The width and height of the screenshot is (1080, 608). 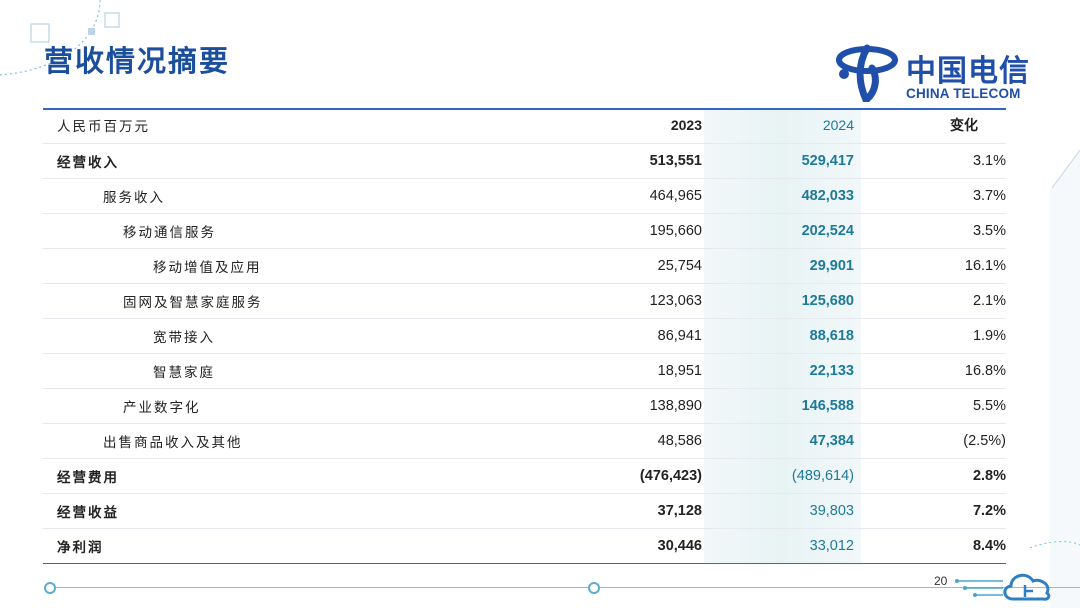 I want to click on row-label: 经营收入, so click(x=323, y=161).